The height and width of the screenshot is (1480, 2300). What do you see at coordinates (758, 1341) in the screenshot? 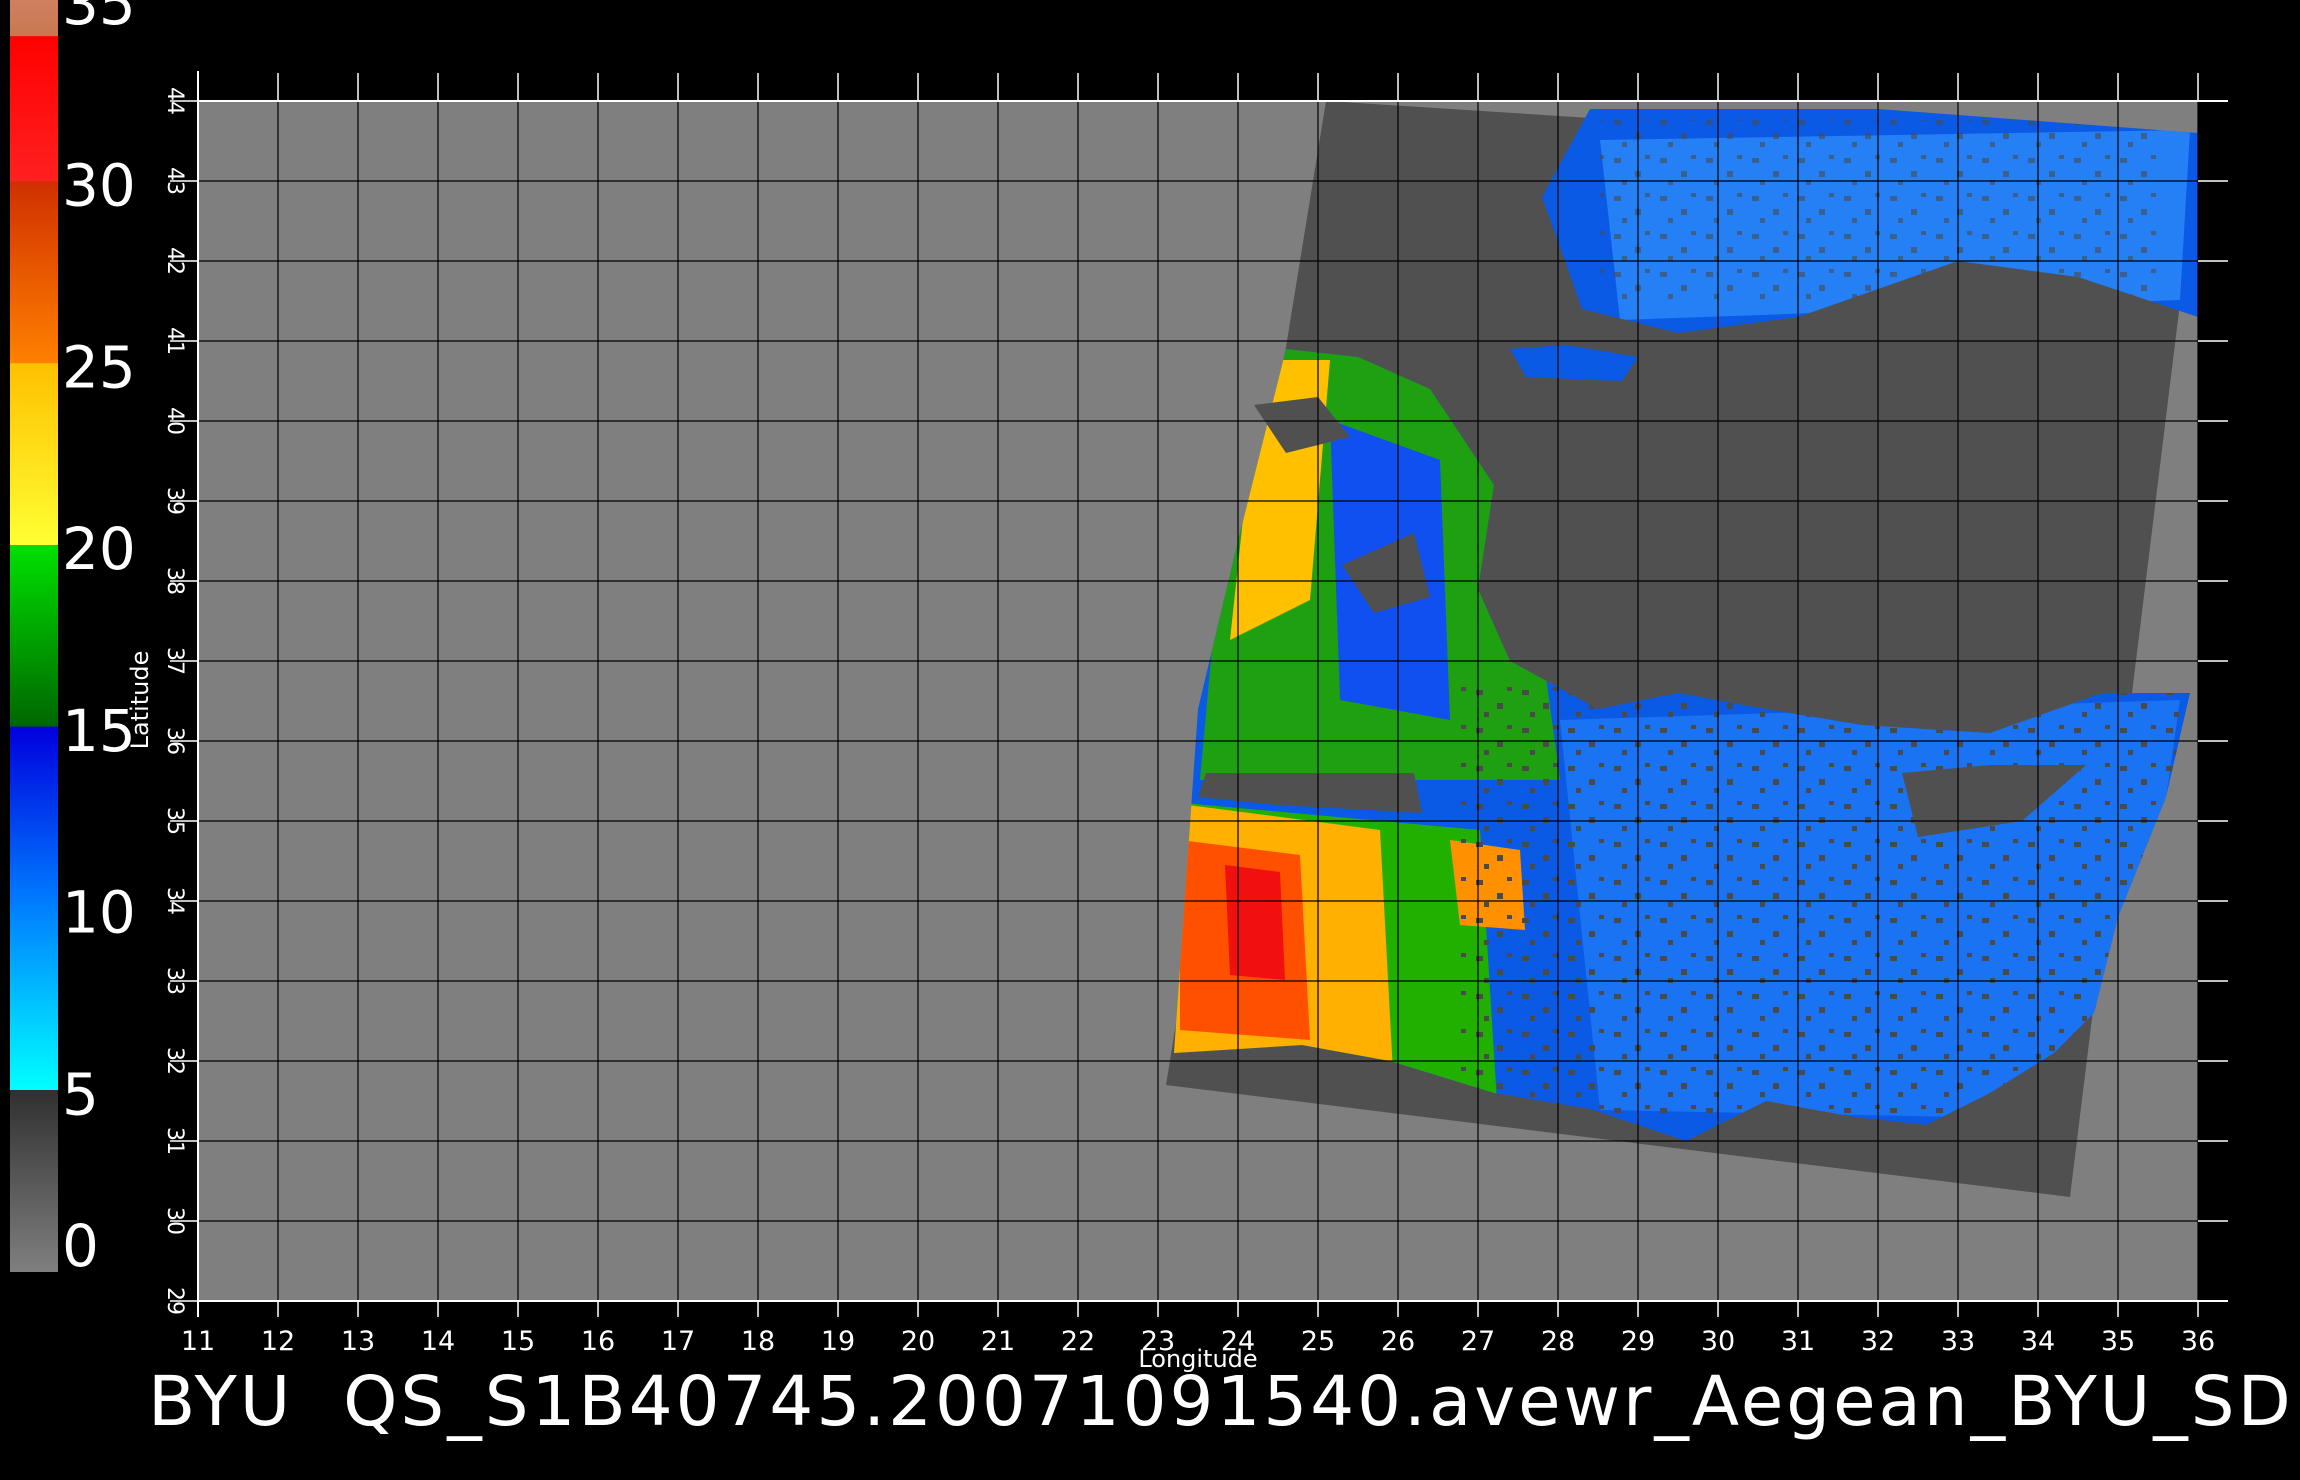
I see `longitude-tick-label: 18` at bounding box center [758, 1341].